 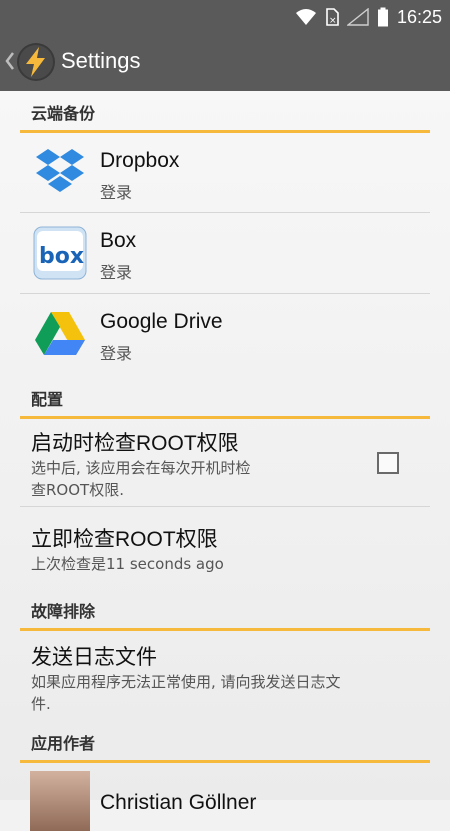 What do you see at coordinates (41, 704) in the screenshot?
I see `pref-summary: 件.` at bounding box center [41, 704].